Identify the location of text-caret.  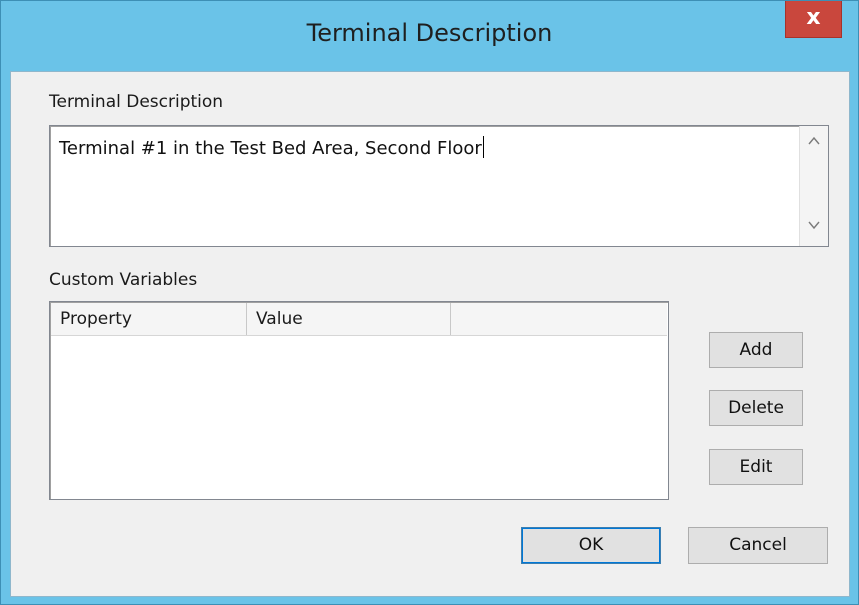
(483, 147).